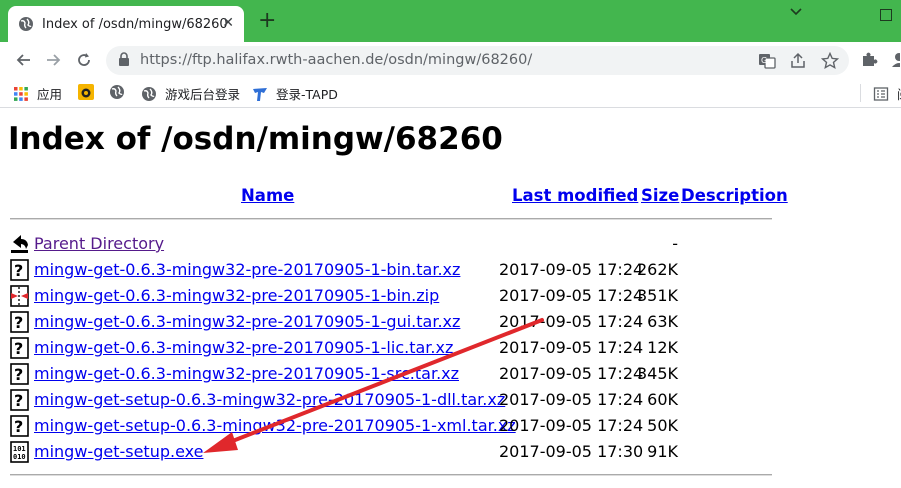  I want to click on star-icon, so click(830, 60).